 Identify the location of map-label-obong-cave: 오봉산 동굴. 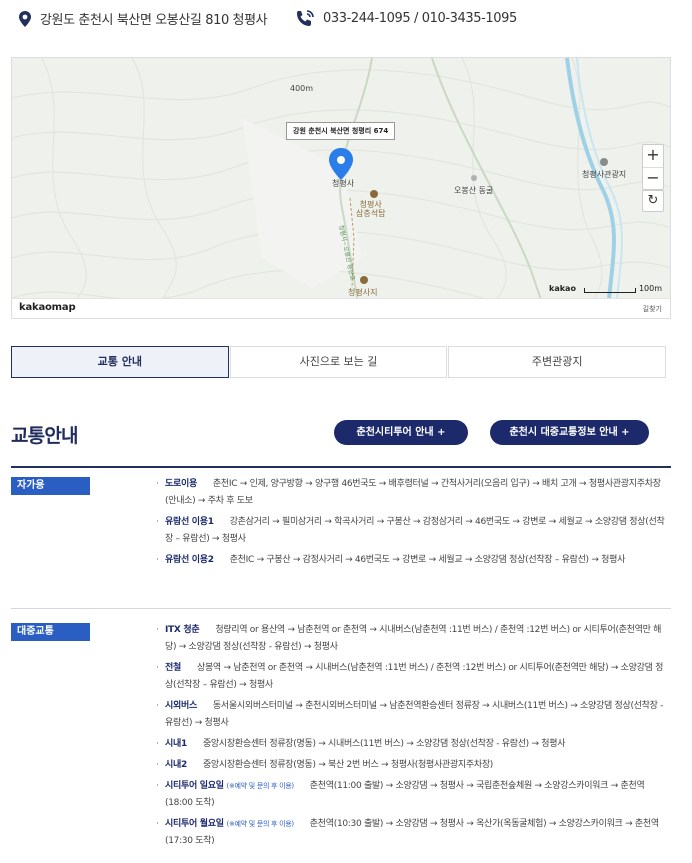
(474, 190).